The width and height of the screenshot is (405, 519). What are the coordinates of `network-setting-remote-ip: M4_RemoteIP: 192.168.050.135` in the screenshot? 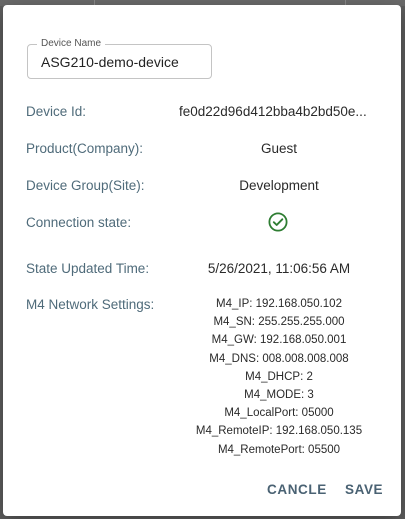 It's located at (279, 431).